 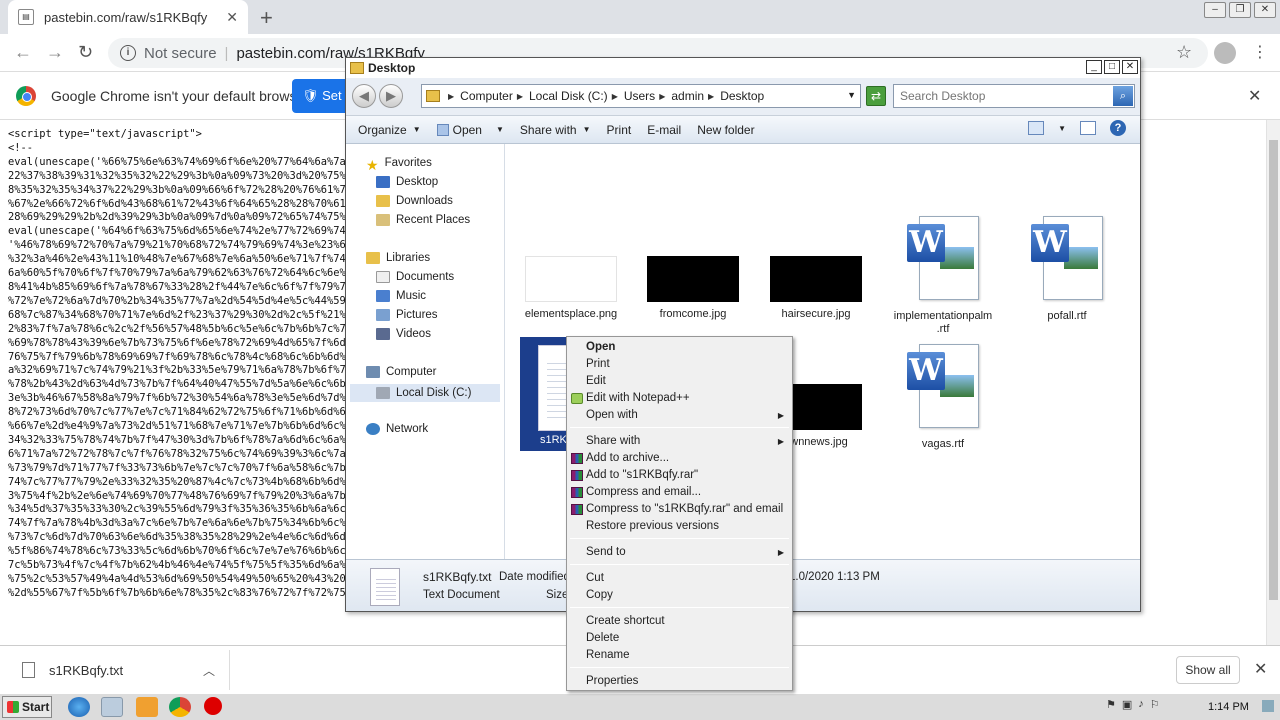 What do you see at coordinates (679, 621) in the screenshot?
I see `menu-create-shortcut: Create shortcut` at bounding box center [679, 621].